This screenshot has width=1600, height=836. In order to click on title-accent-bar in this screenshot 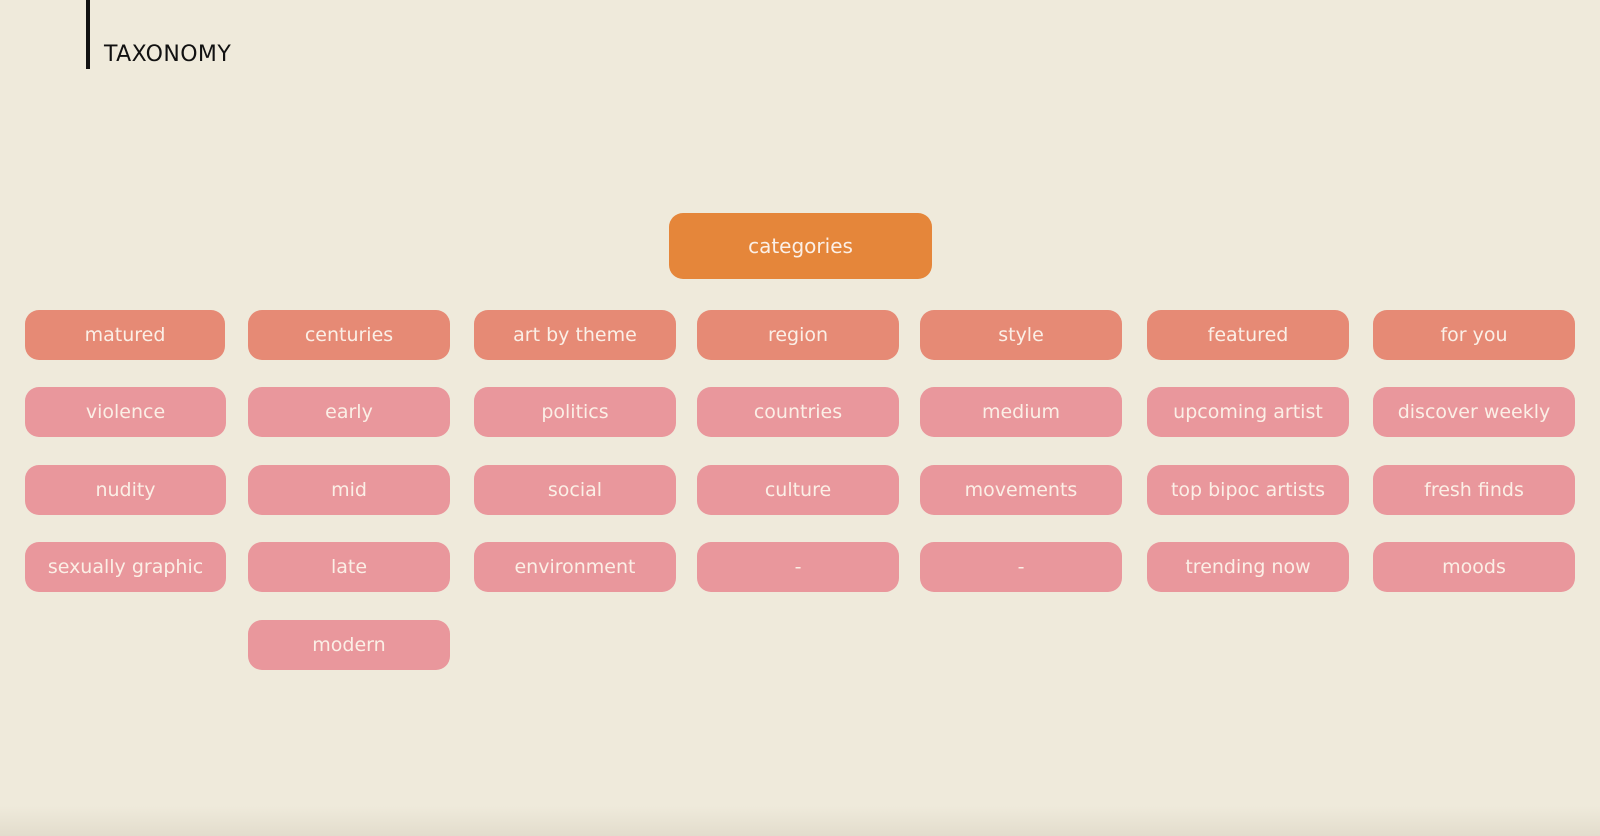, I will do `click(88, 34)`.